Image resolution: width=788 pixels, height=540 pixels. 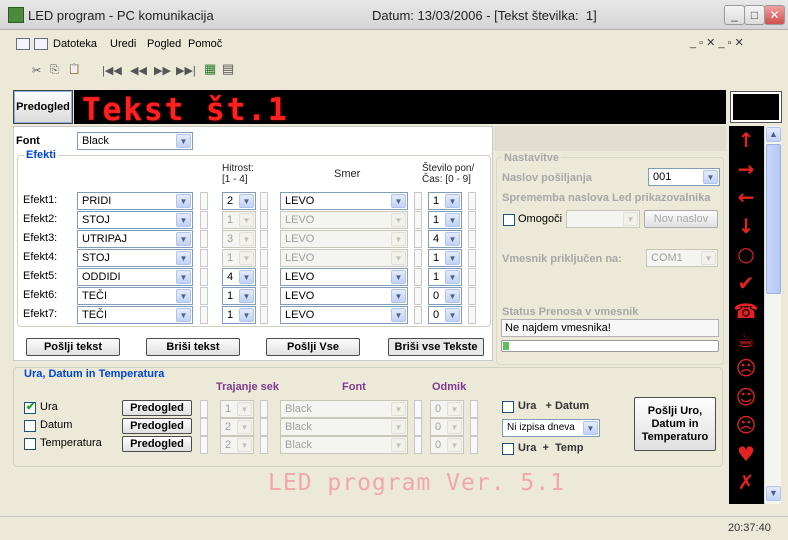 I want to click on cut-icon: ✂, so click(x=36, y=70).